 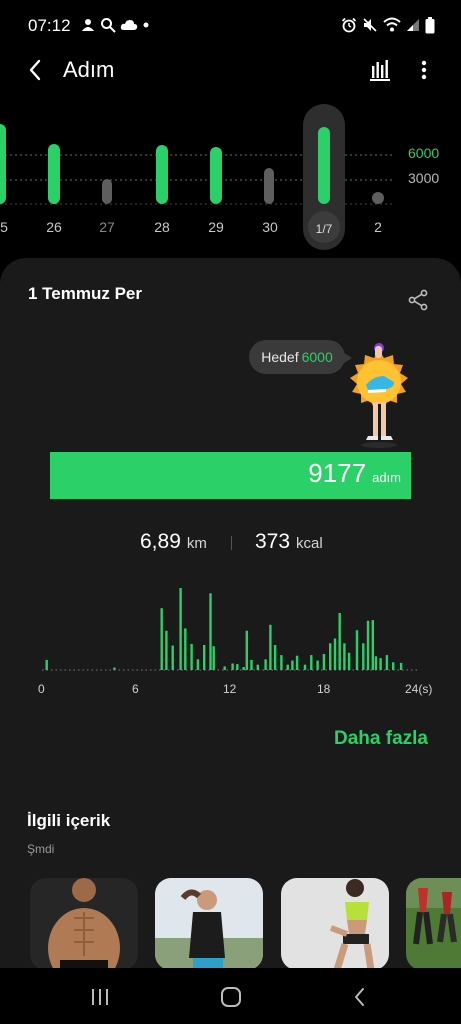 What do you see at coordinates (107, 227) in the screenshot?
I see `day-label: 27` at bounding box center [107, 227].